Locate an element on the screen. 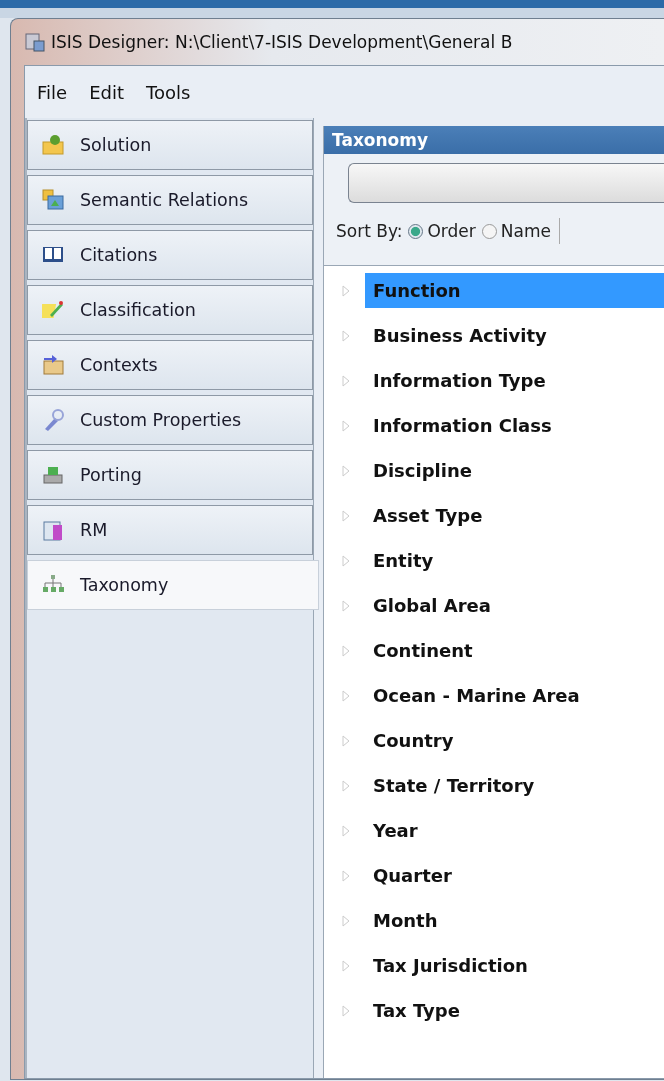  tree-item: State / Territory is located at coordinates (454, 785).